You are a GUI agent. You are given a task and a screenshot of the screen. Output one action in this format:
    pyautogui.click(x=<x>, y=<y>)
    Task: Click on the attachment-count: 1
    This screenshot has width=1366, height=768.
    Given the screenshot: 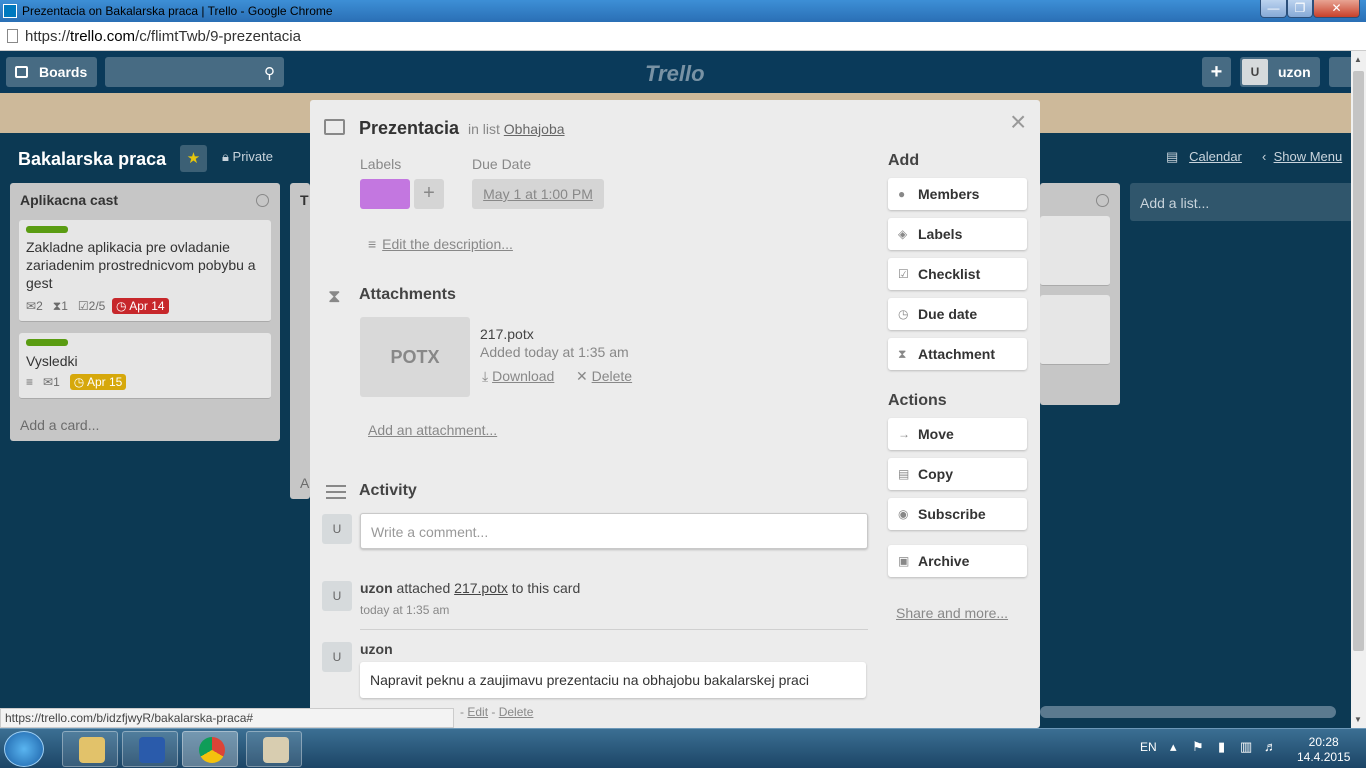 What is the action you would take?
    pyautogui.click(x=64, y=306)
    